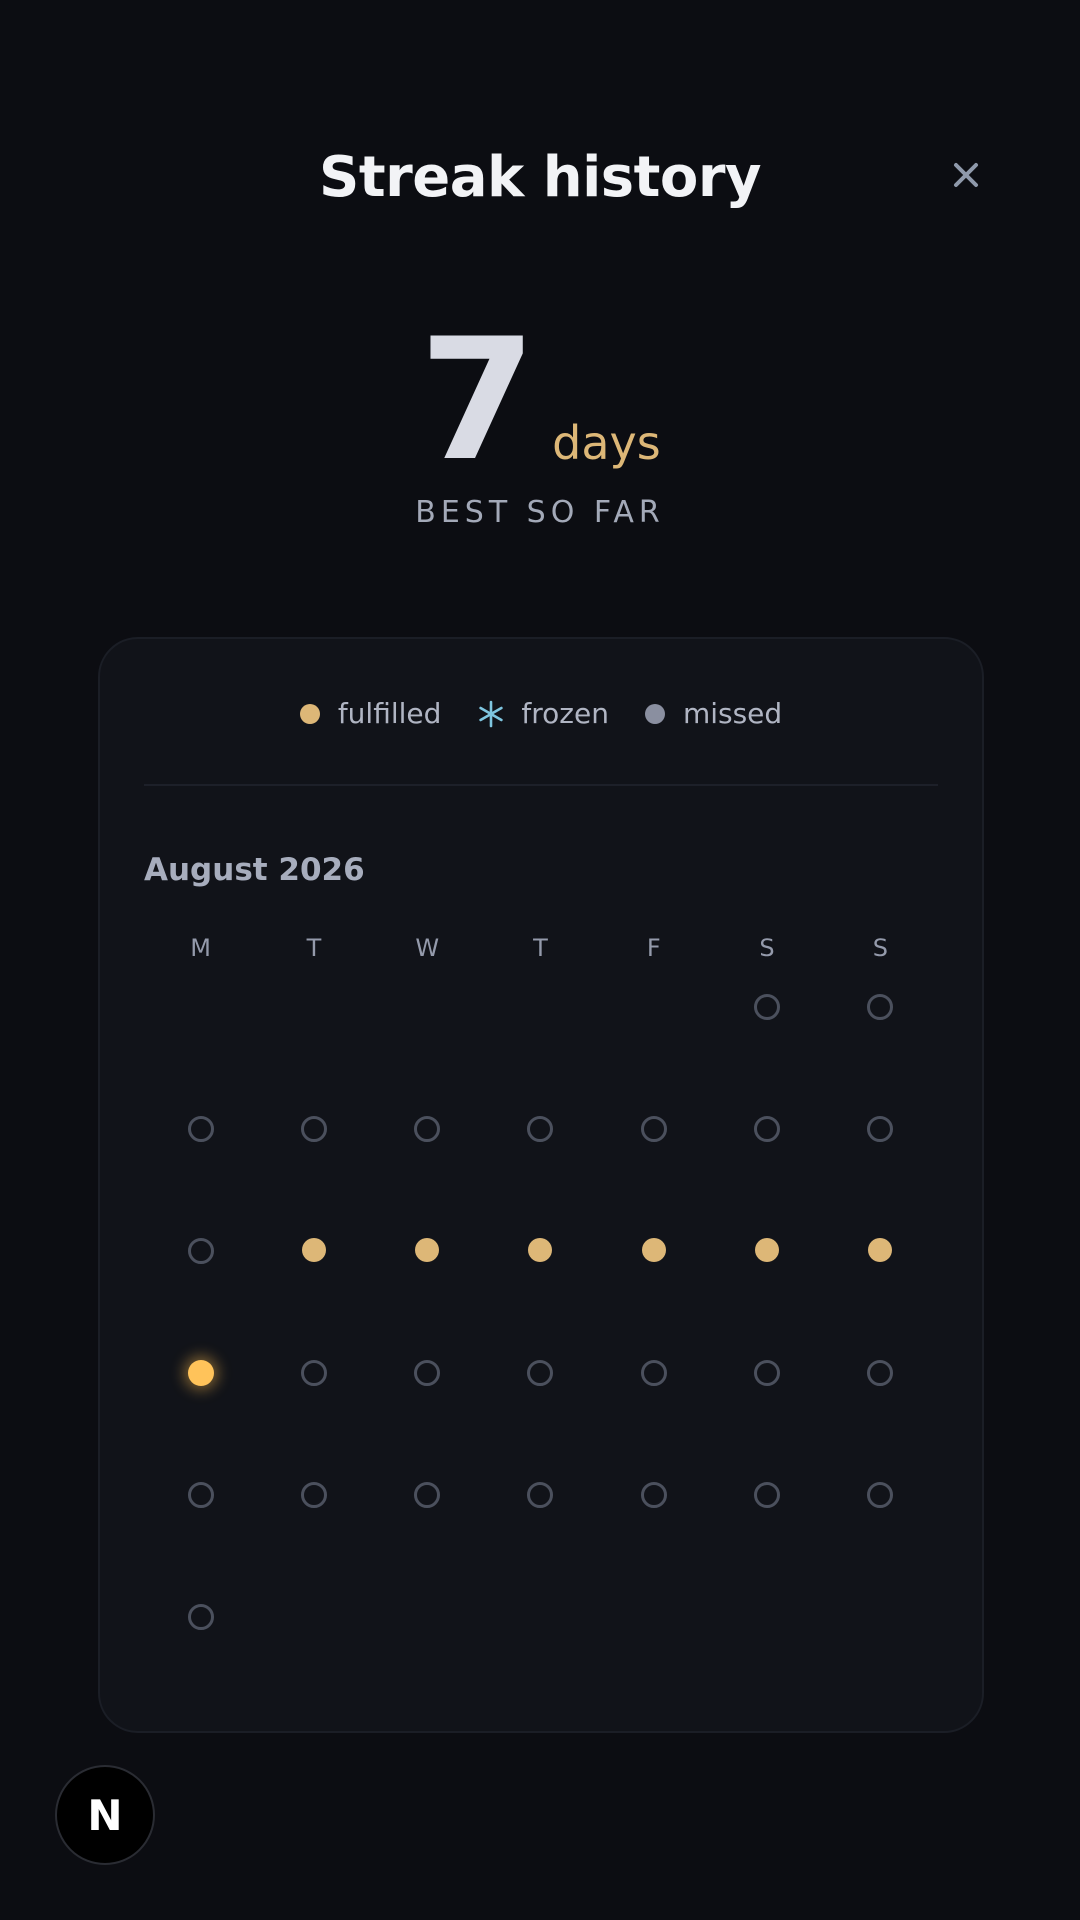 The width and height of the screenshot is (1080, 1920). I want to click on weekday-label: M, so click(200, 948).